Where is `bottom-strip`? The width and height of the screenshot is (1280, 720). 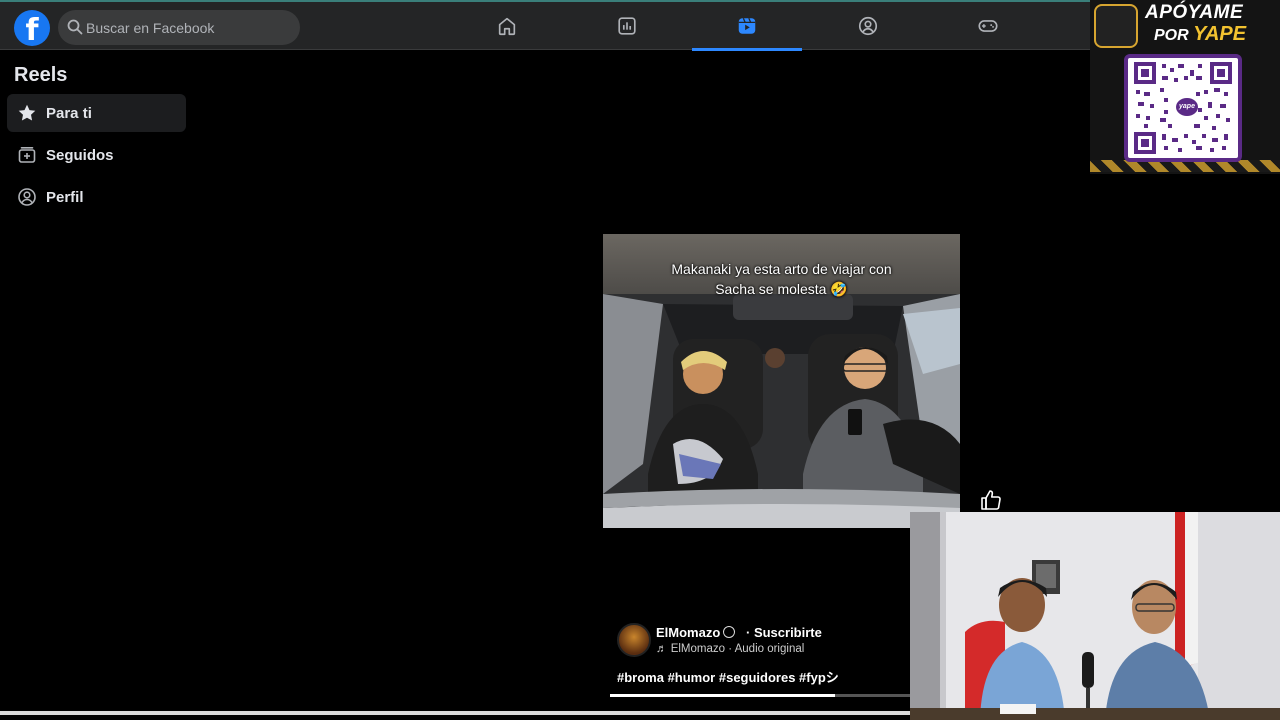 bottom-strip is located at coordinates (455, 713).